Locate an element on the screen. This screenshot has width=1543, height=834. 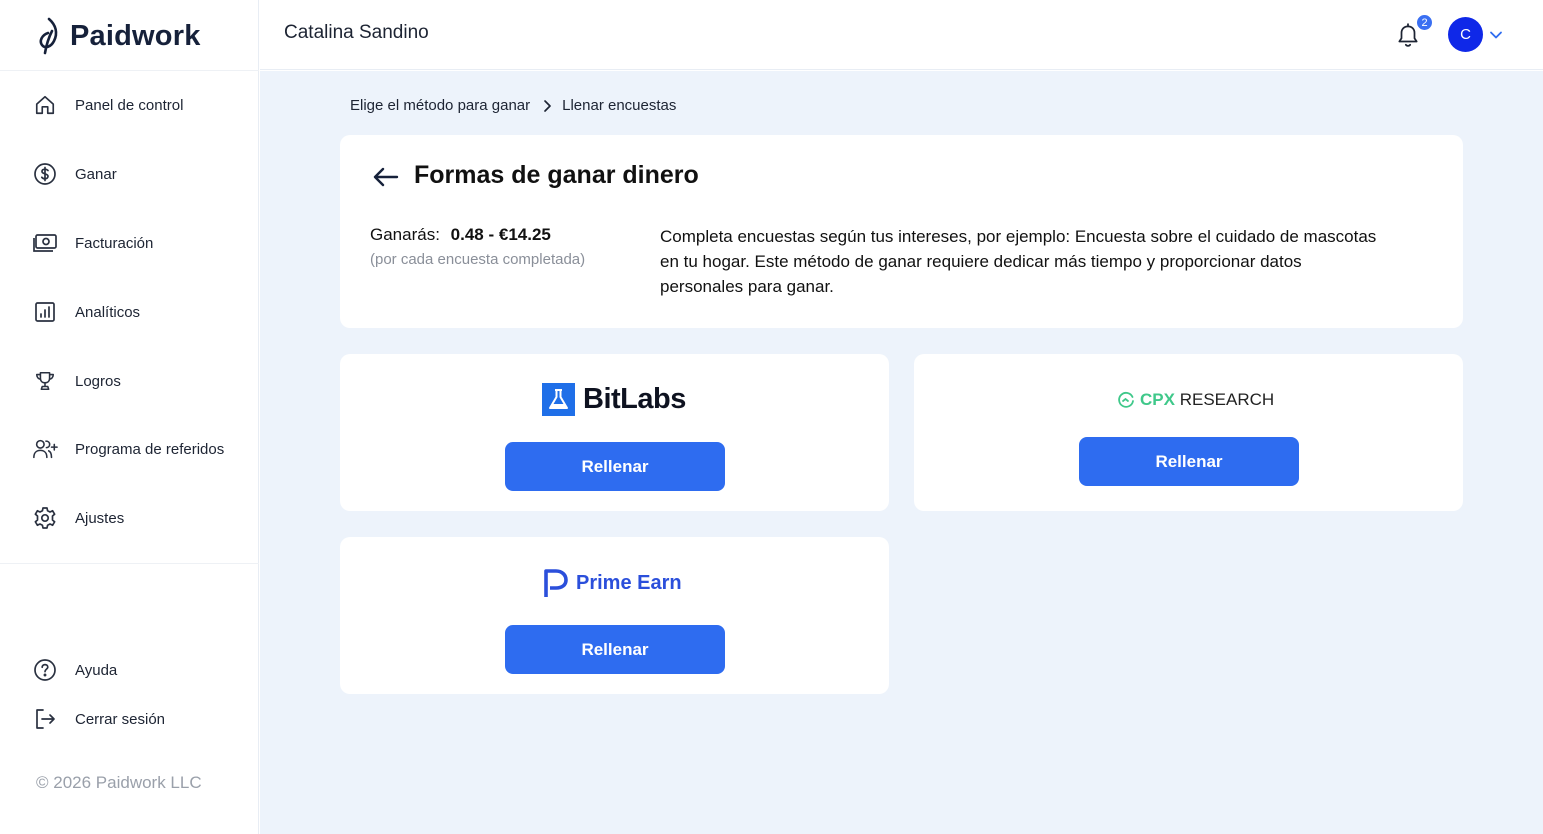
chevron-right-icon is located at coordinates (547, 106).